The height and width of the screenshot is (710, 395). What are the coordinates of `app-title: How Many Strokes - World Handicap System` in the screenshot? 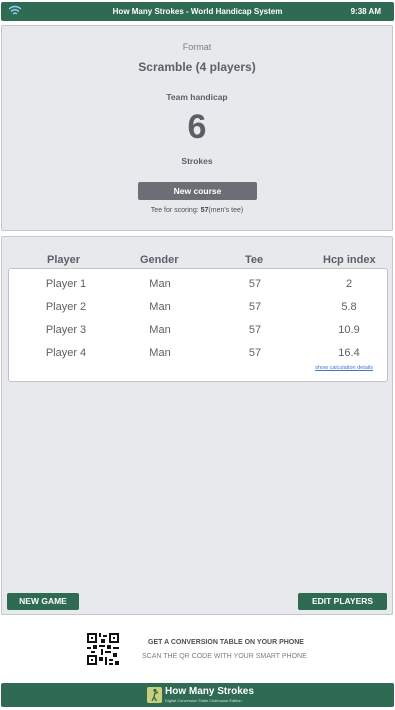 It's located at (197, 11).